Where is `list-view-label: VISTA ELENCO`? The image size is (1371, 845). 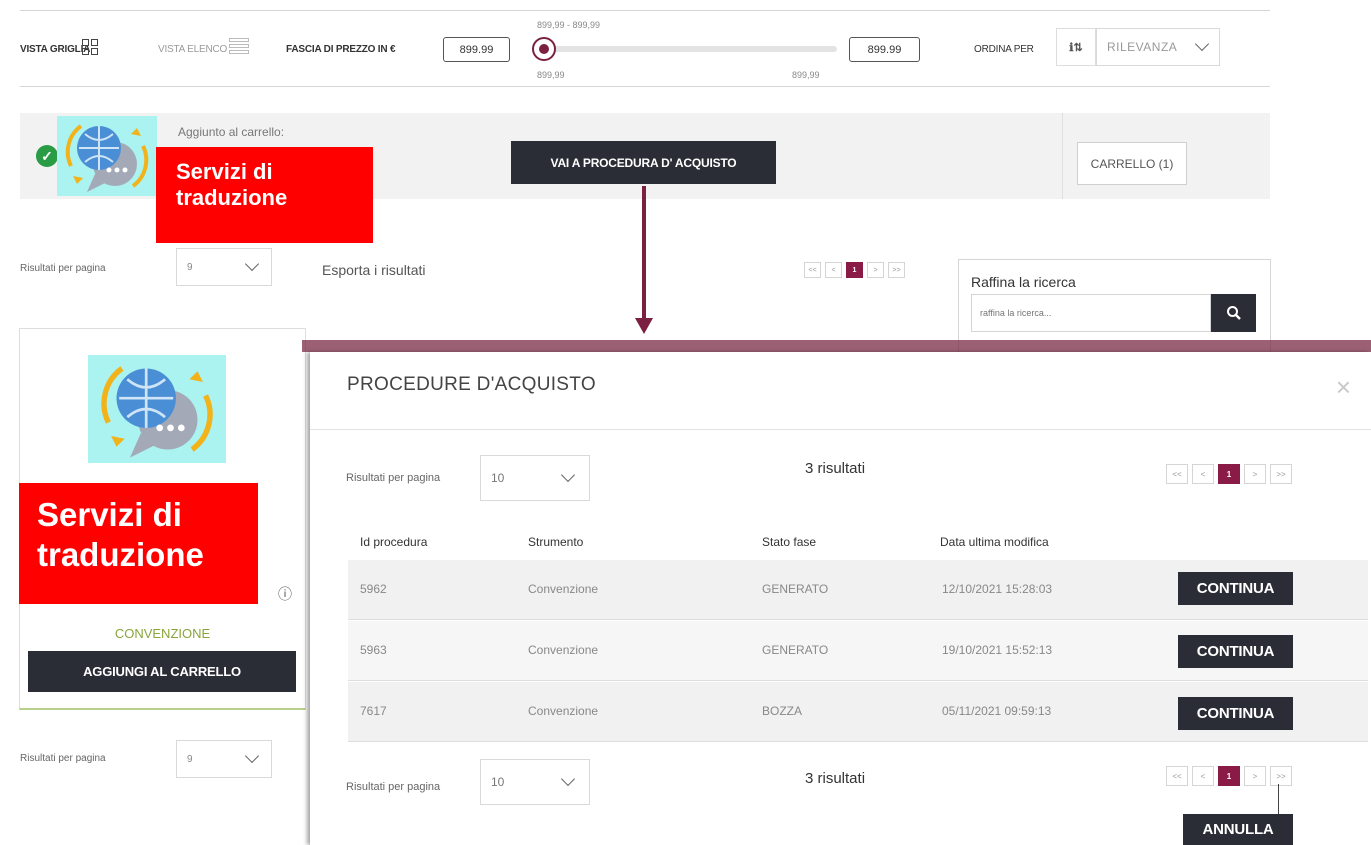
list-view-label: VISTA ELENCO is located at coordinates (192, 49).